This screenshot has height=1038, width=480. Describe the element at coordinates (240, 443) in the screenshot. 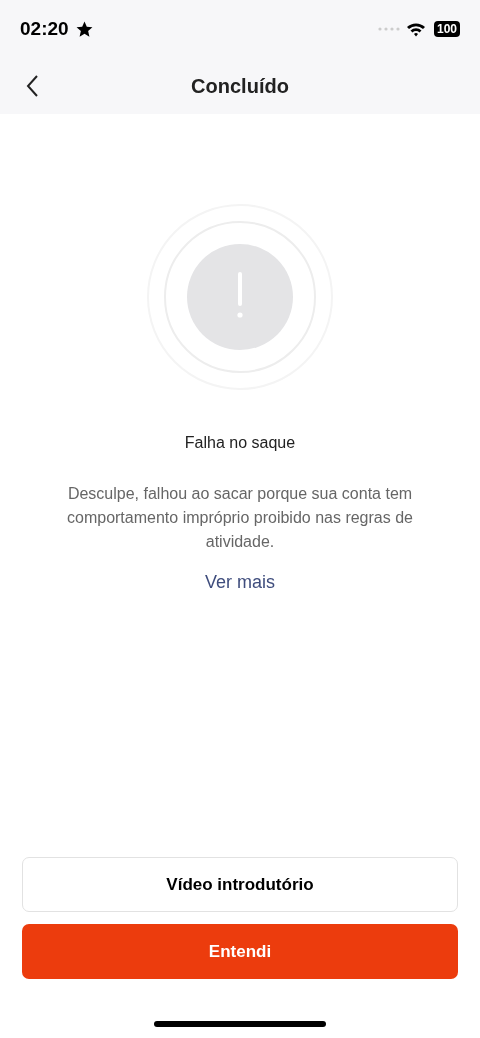

I see `result-title: Falha no saque` at that location.